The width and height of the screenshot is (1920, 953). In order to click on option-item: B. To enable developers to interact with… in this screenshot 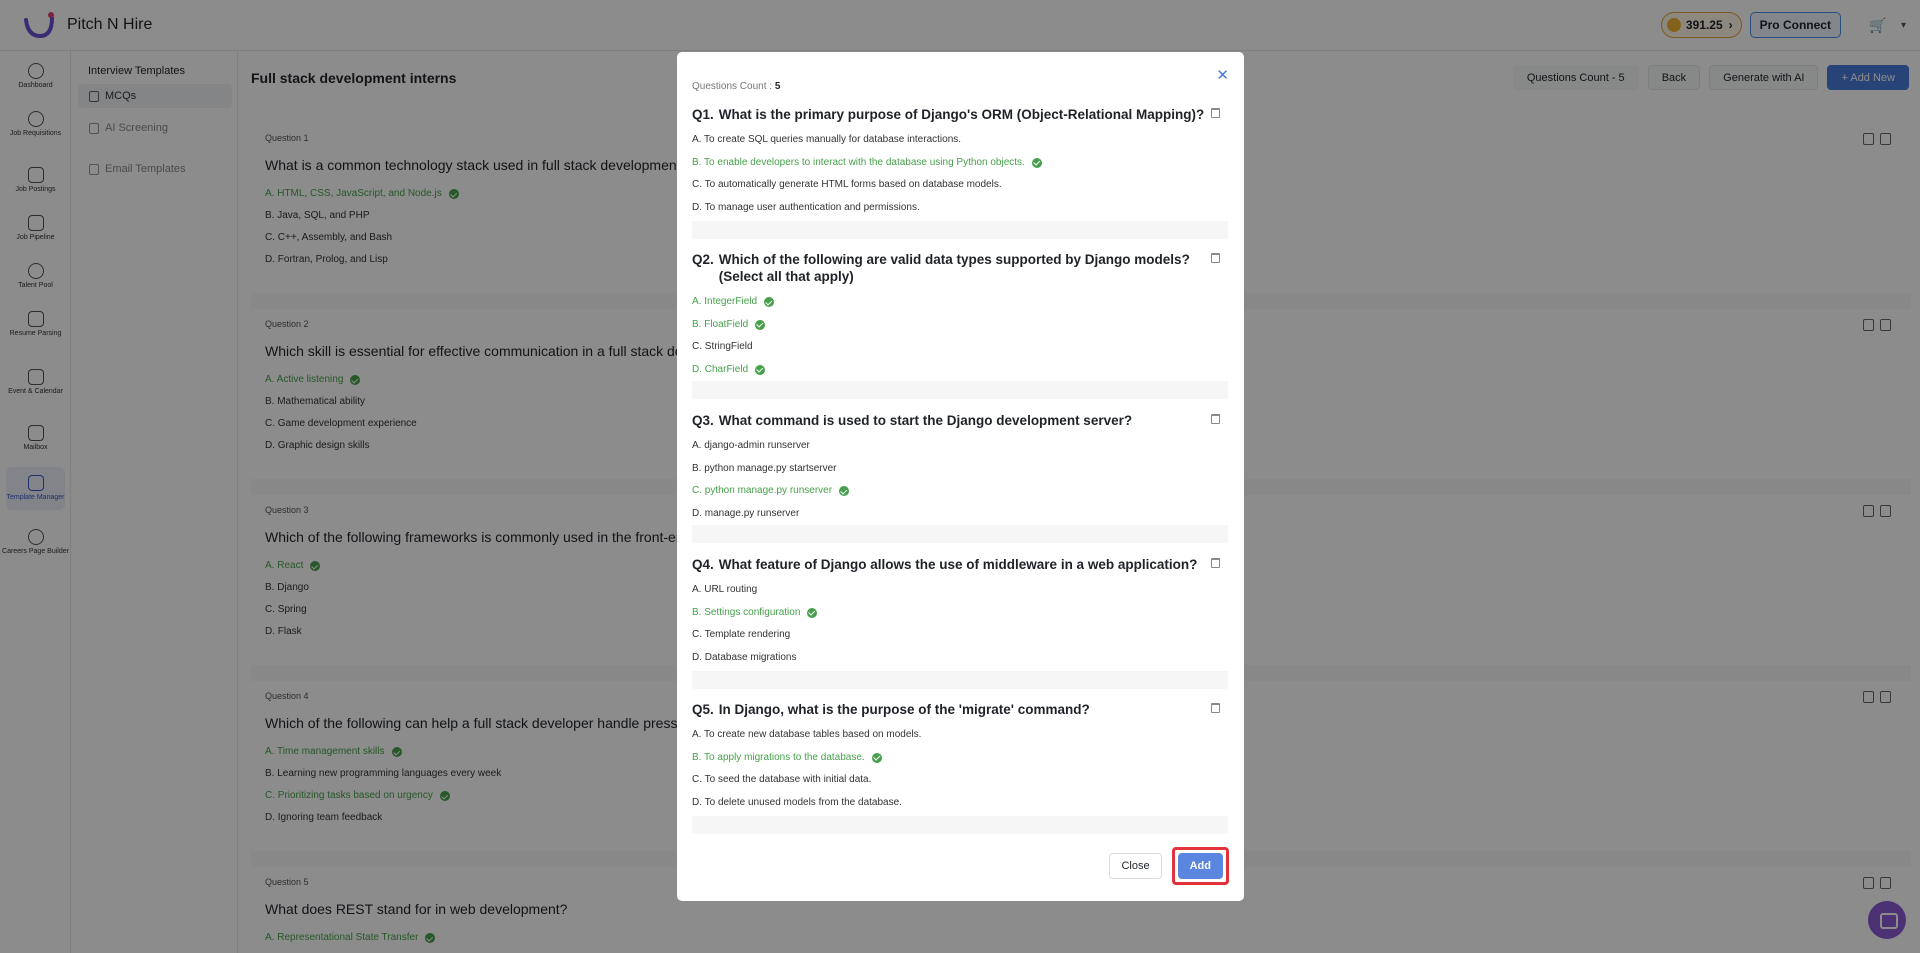, I will do `click(867, 167)`.